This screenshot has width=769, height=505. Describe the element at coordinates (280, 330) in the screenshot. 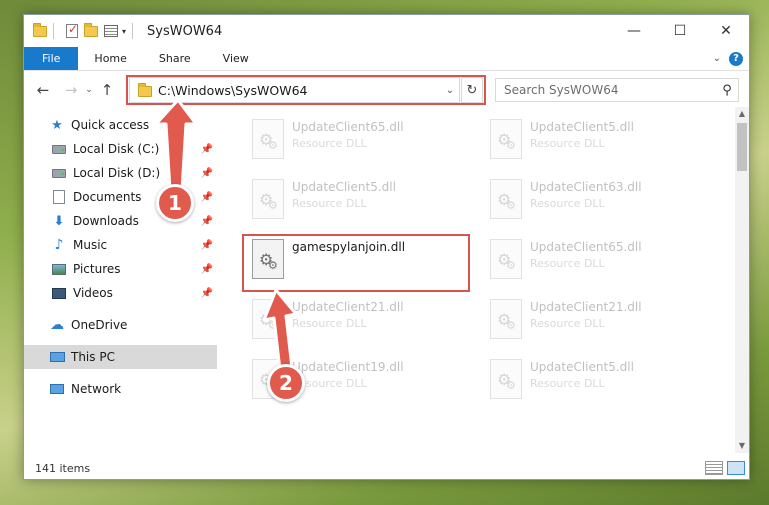

I see `arrow-2-icon` at that location.